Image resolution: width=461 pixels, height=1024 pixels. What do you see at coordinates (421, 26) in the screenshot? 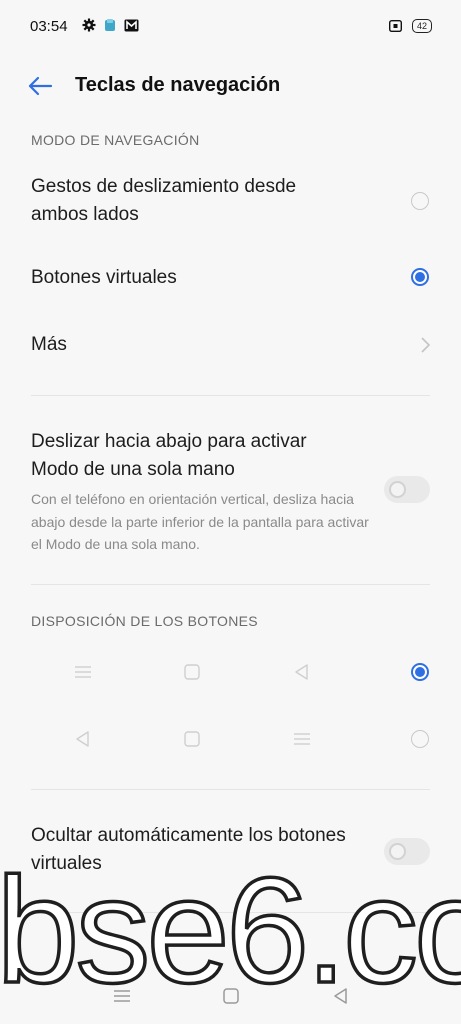
I see `battery-level: 42` at bounding box center [421, 26].